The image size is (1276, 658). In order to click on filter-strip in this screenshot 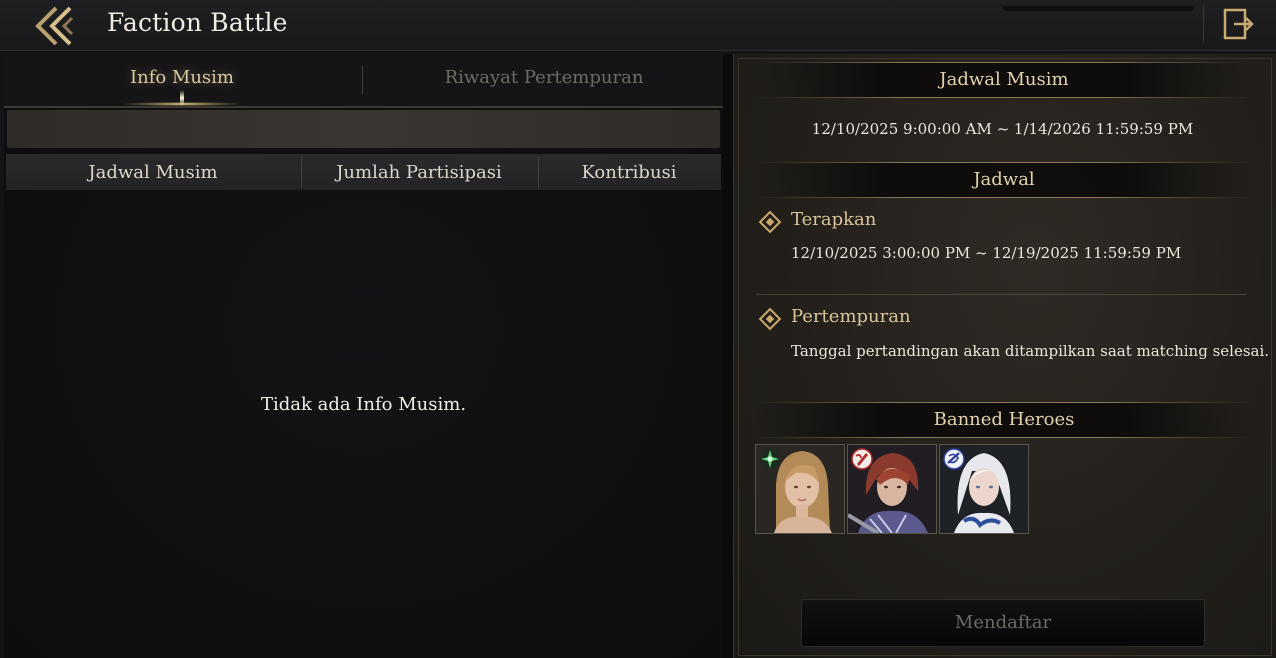, I will do `click(363, 129)`.